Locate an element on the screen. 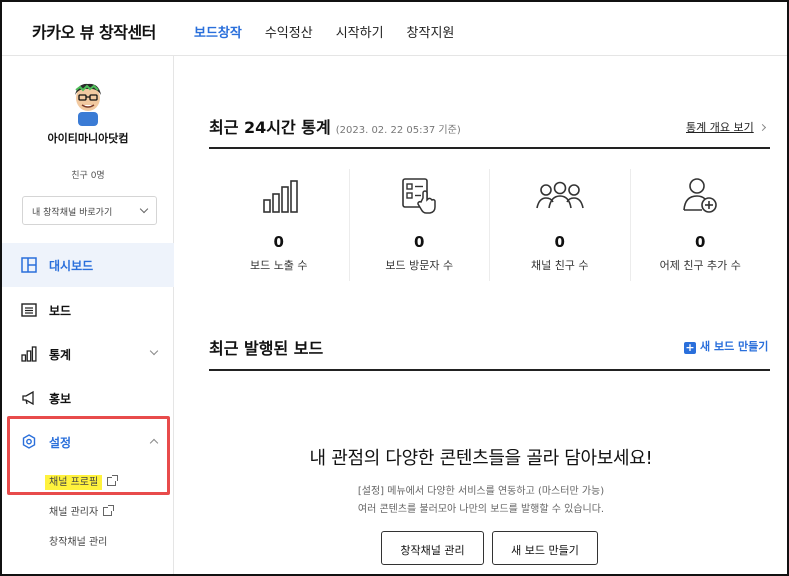 The image size is (789, 576). stats-overview-link: 통계 개요 보기 is located at coordinates (726, 127).